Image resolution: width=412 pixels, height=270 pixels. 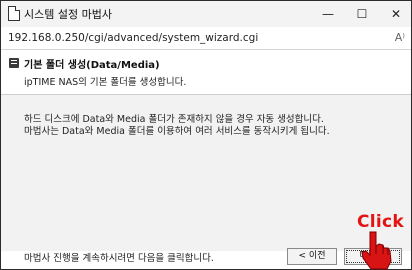 What do you see at coordinates (105, 82) in the screenshot?
I see `header-subtitle: ipTIME NAS의 기본 폴더를 생성합니다.` at bounding box center [105, 82].